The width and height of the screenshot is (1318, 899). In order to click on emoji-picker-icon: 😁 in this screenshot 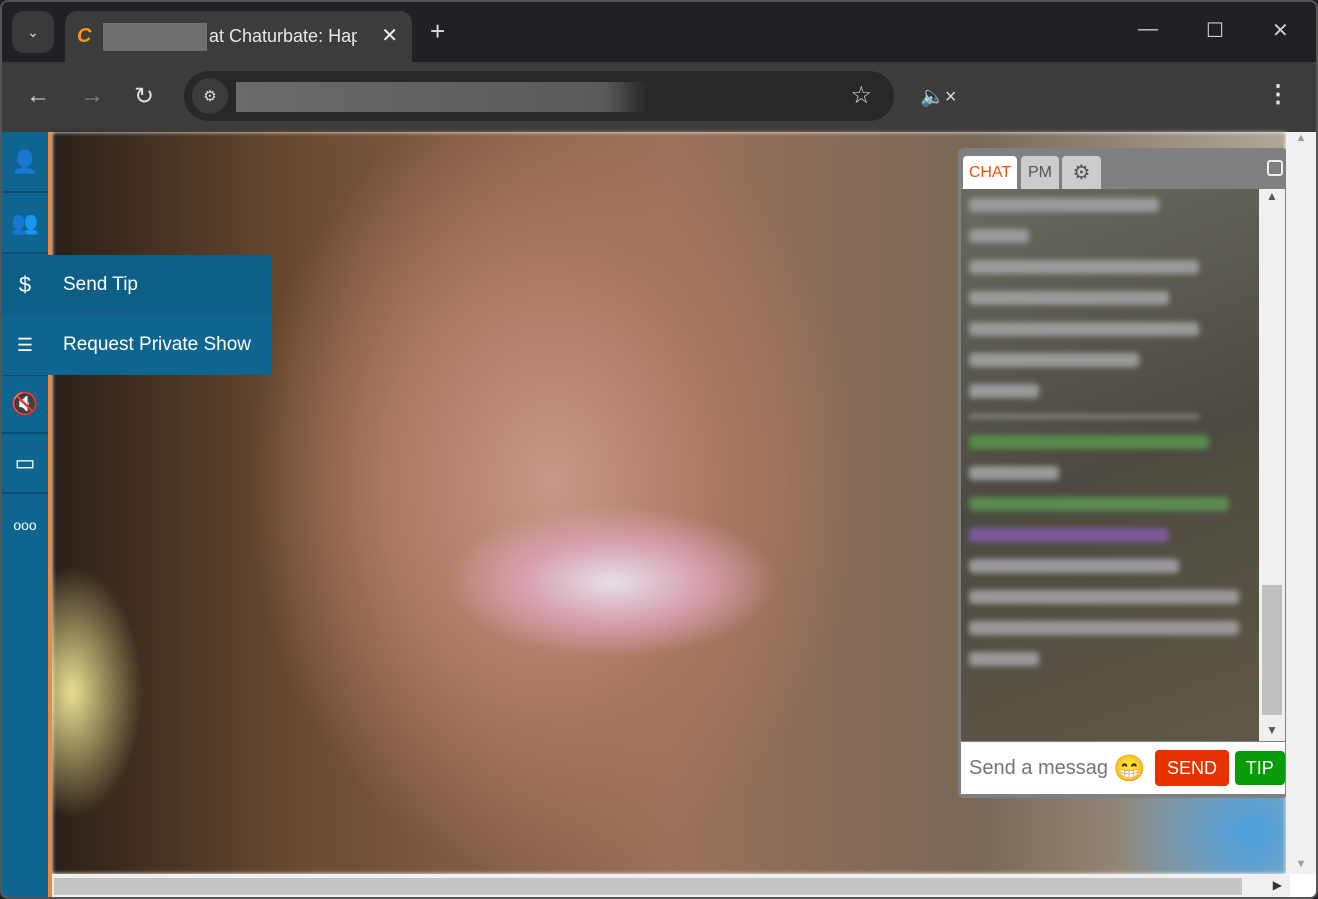, I will do `click(1129, 768)`.